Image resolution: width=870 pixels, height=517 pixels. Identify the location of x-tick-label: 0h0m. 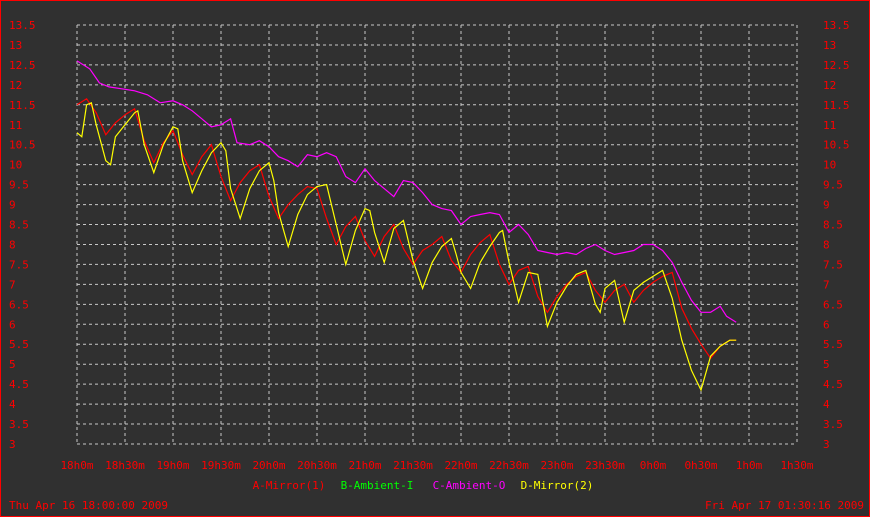
(653, 465).